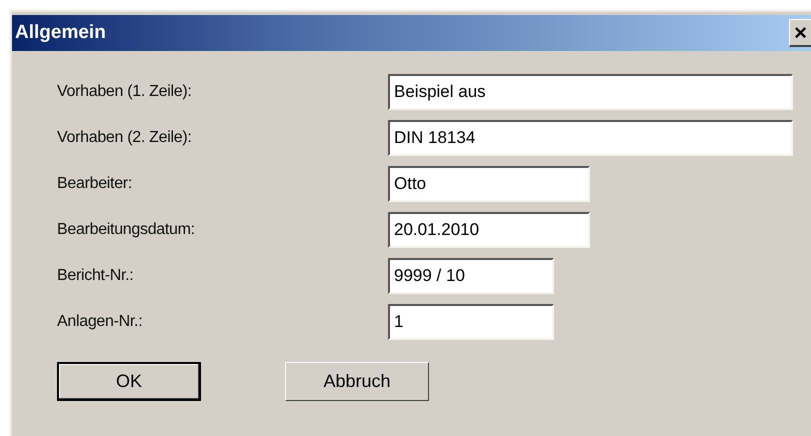  I want to click on dialog-button: Abbruch, so click(357, 381).